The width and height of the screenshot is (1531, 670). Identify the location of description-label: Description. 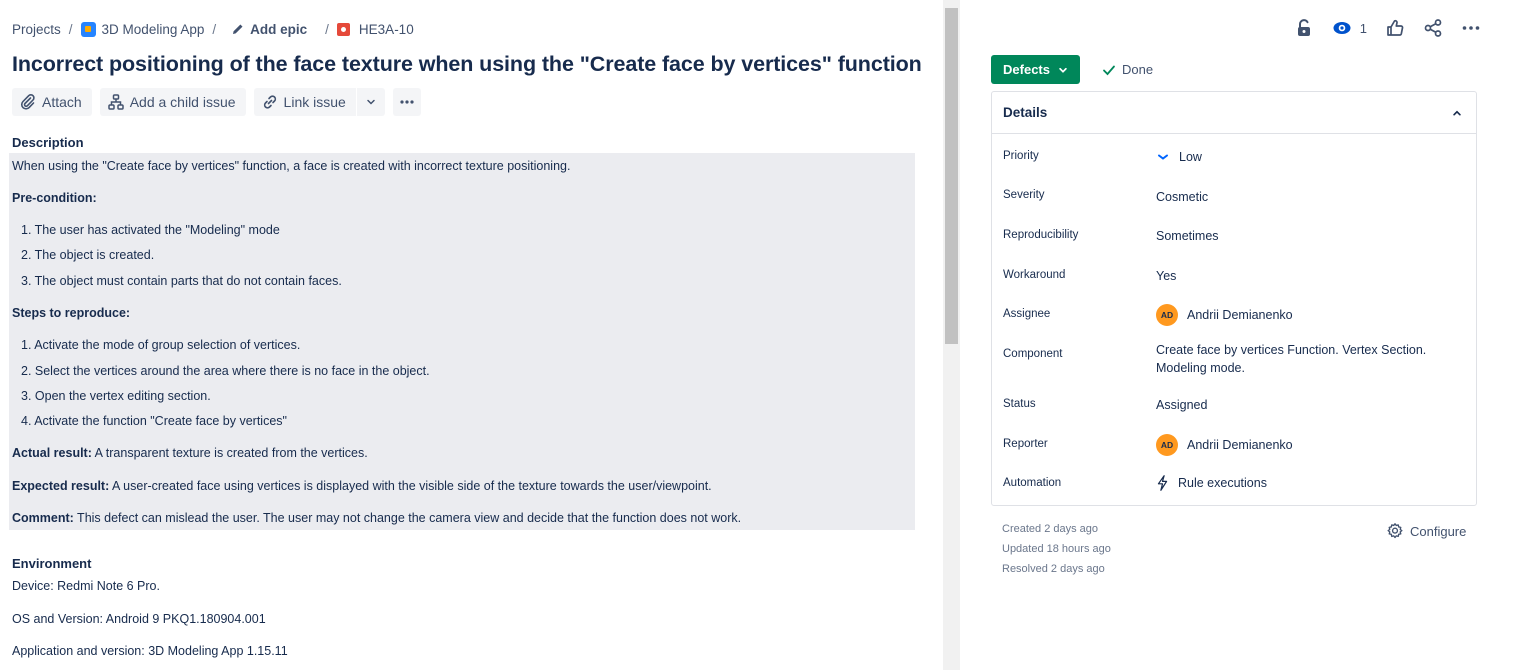
(48, 142).